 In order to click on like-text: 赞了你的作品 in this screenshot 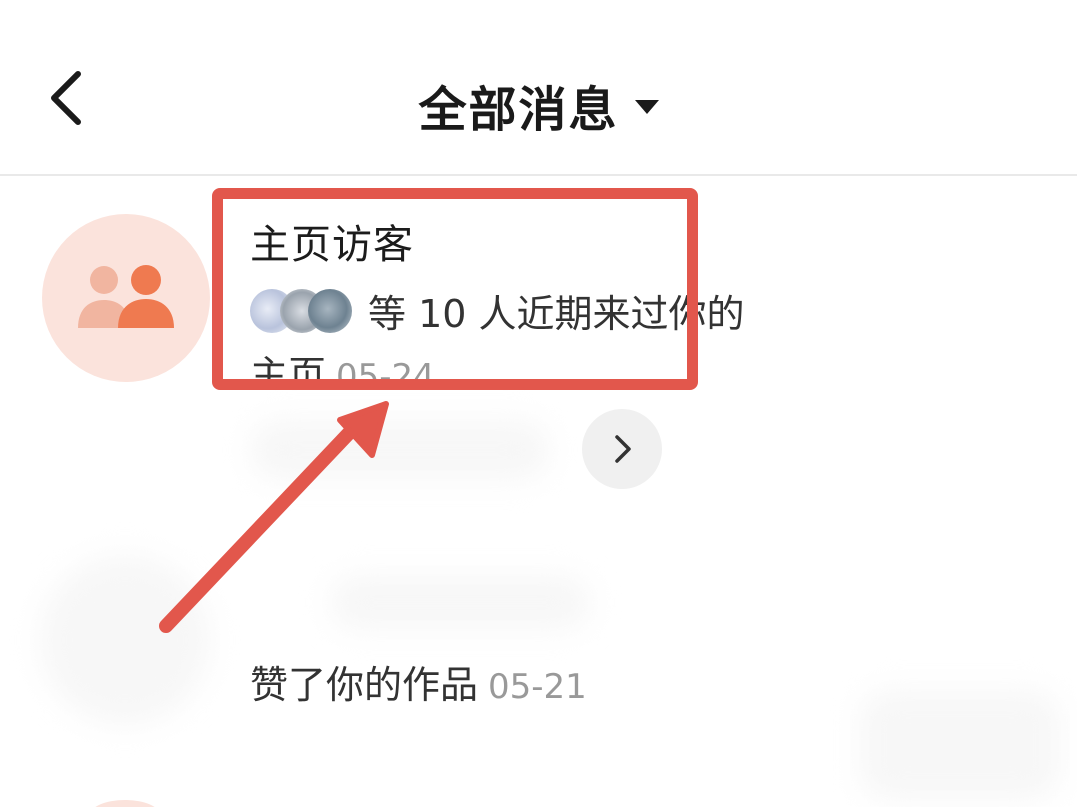, I will do `click(364, 685)`.